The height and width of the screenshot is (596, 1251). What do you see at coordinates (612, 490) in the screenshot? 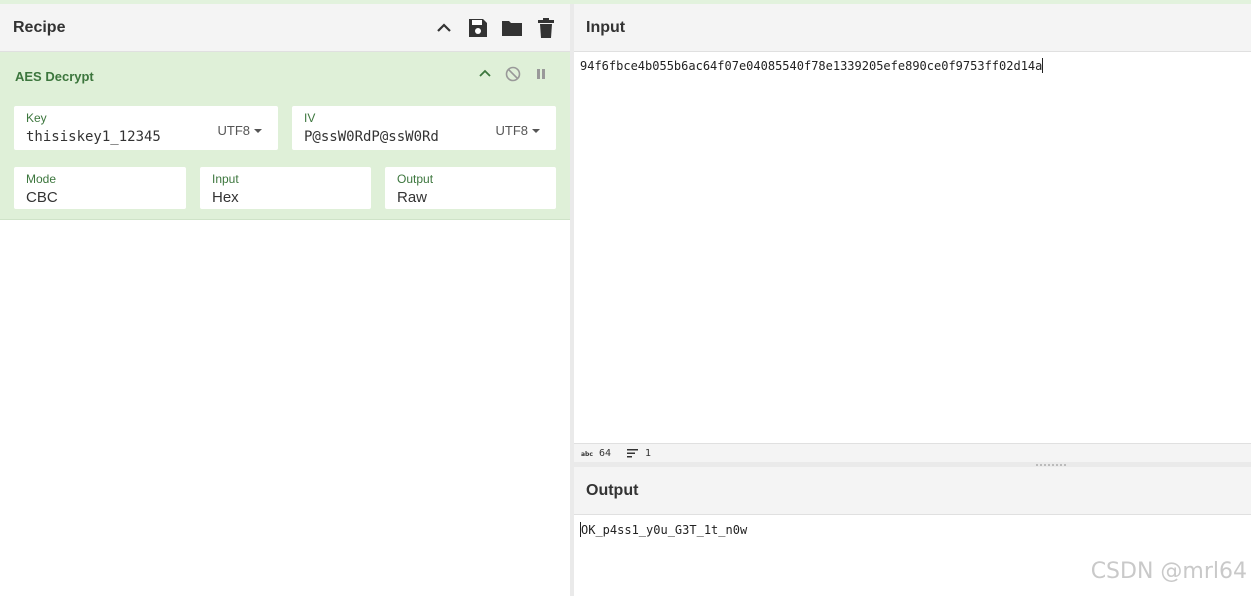
I see `output-title: Output` at bounding box center [612, 490].